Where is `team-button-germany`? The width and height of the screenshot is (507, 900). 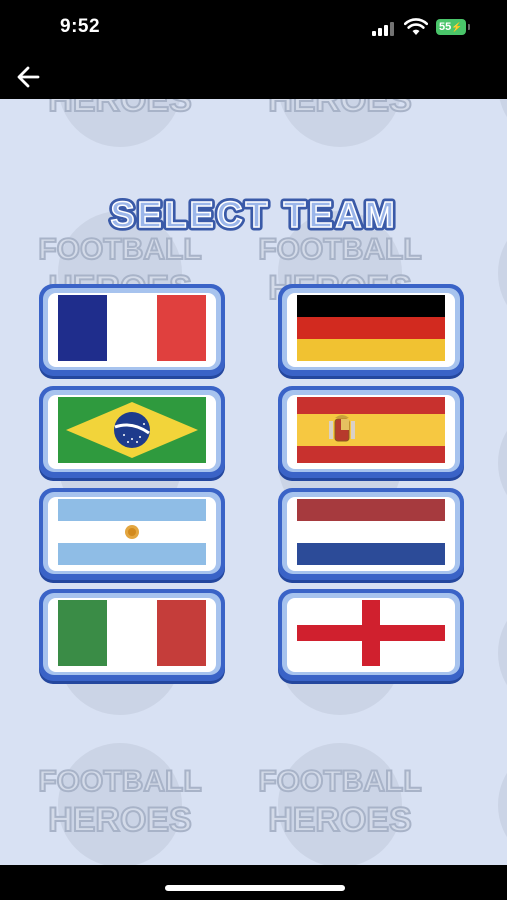
team-button-germany is located at coordinates (371, 330).